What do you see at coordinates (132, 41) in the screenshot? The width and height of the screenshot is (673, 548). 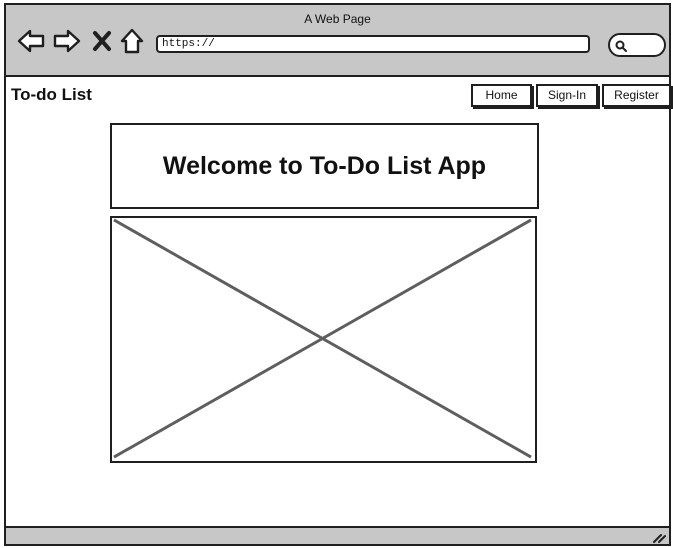 I see `home-icon` at bounding box center [132, 41].